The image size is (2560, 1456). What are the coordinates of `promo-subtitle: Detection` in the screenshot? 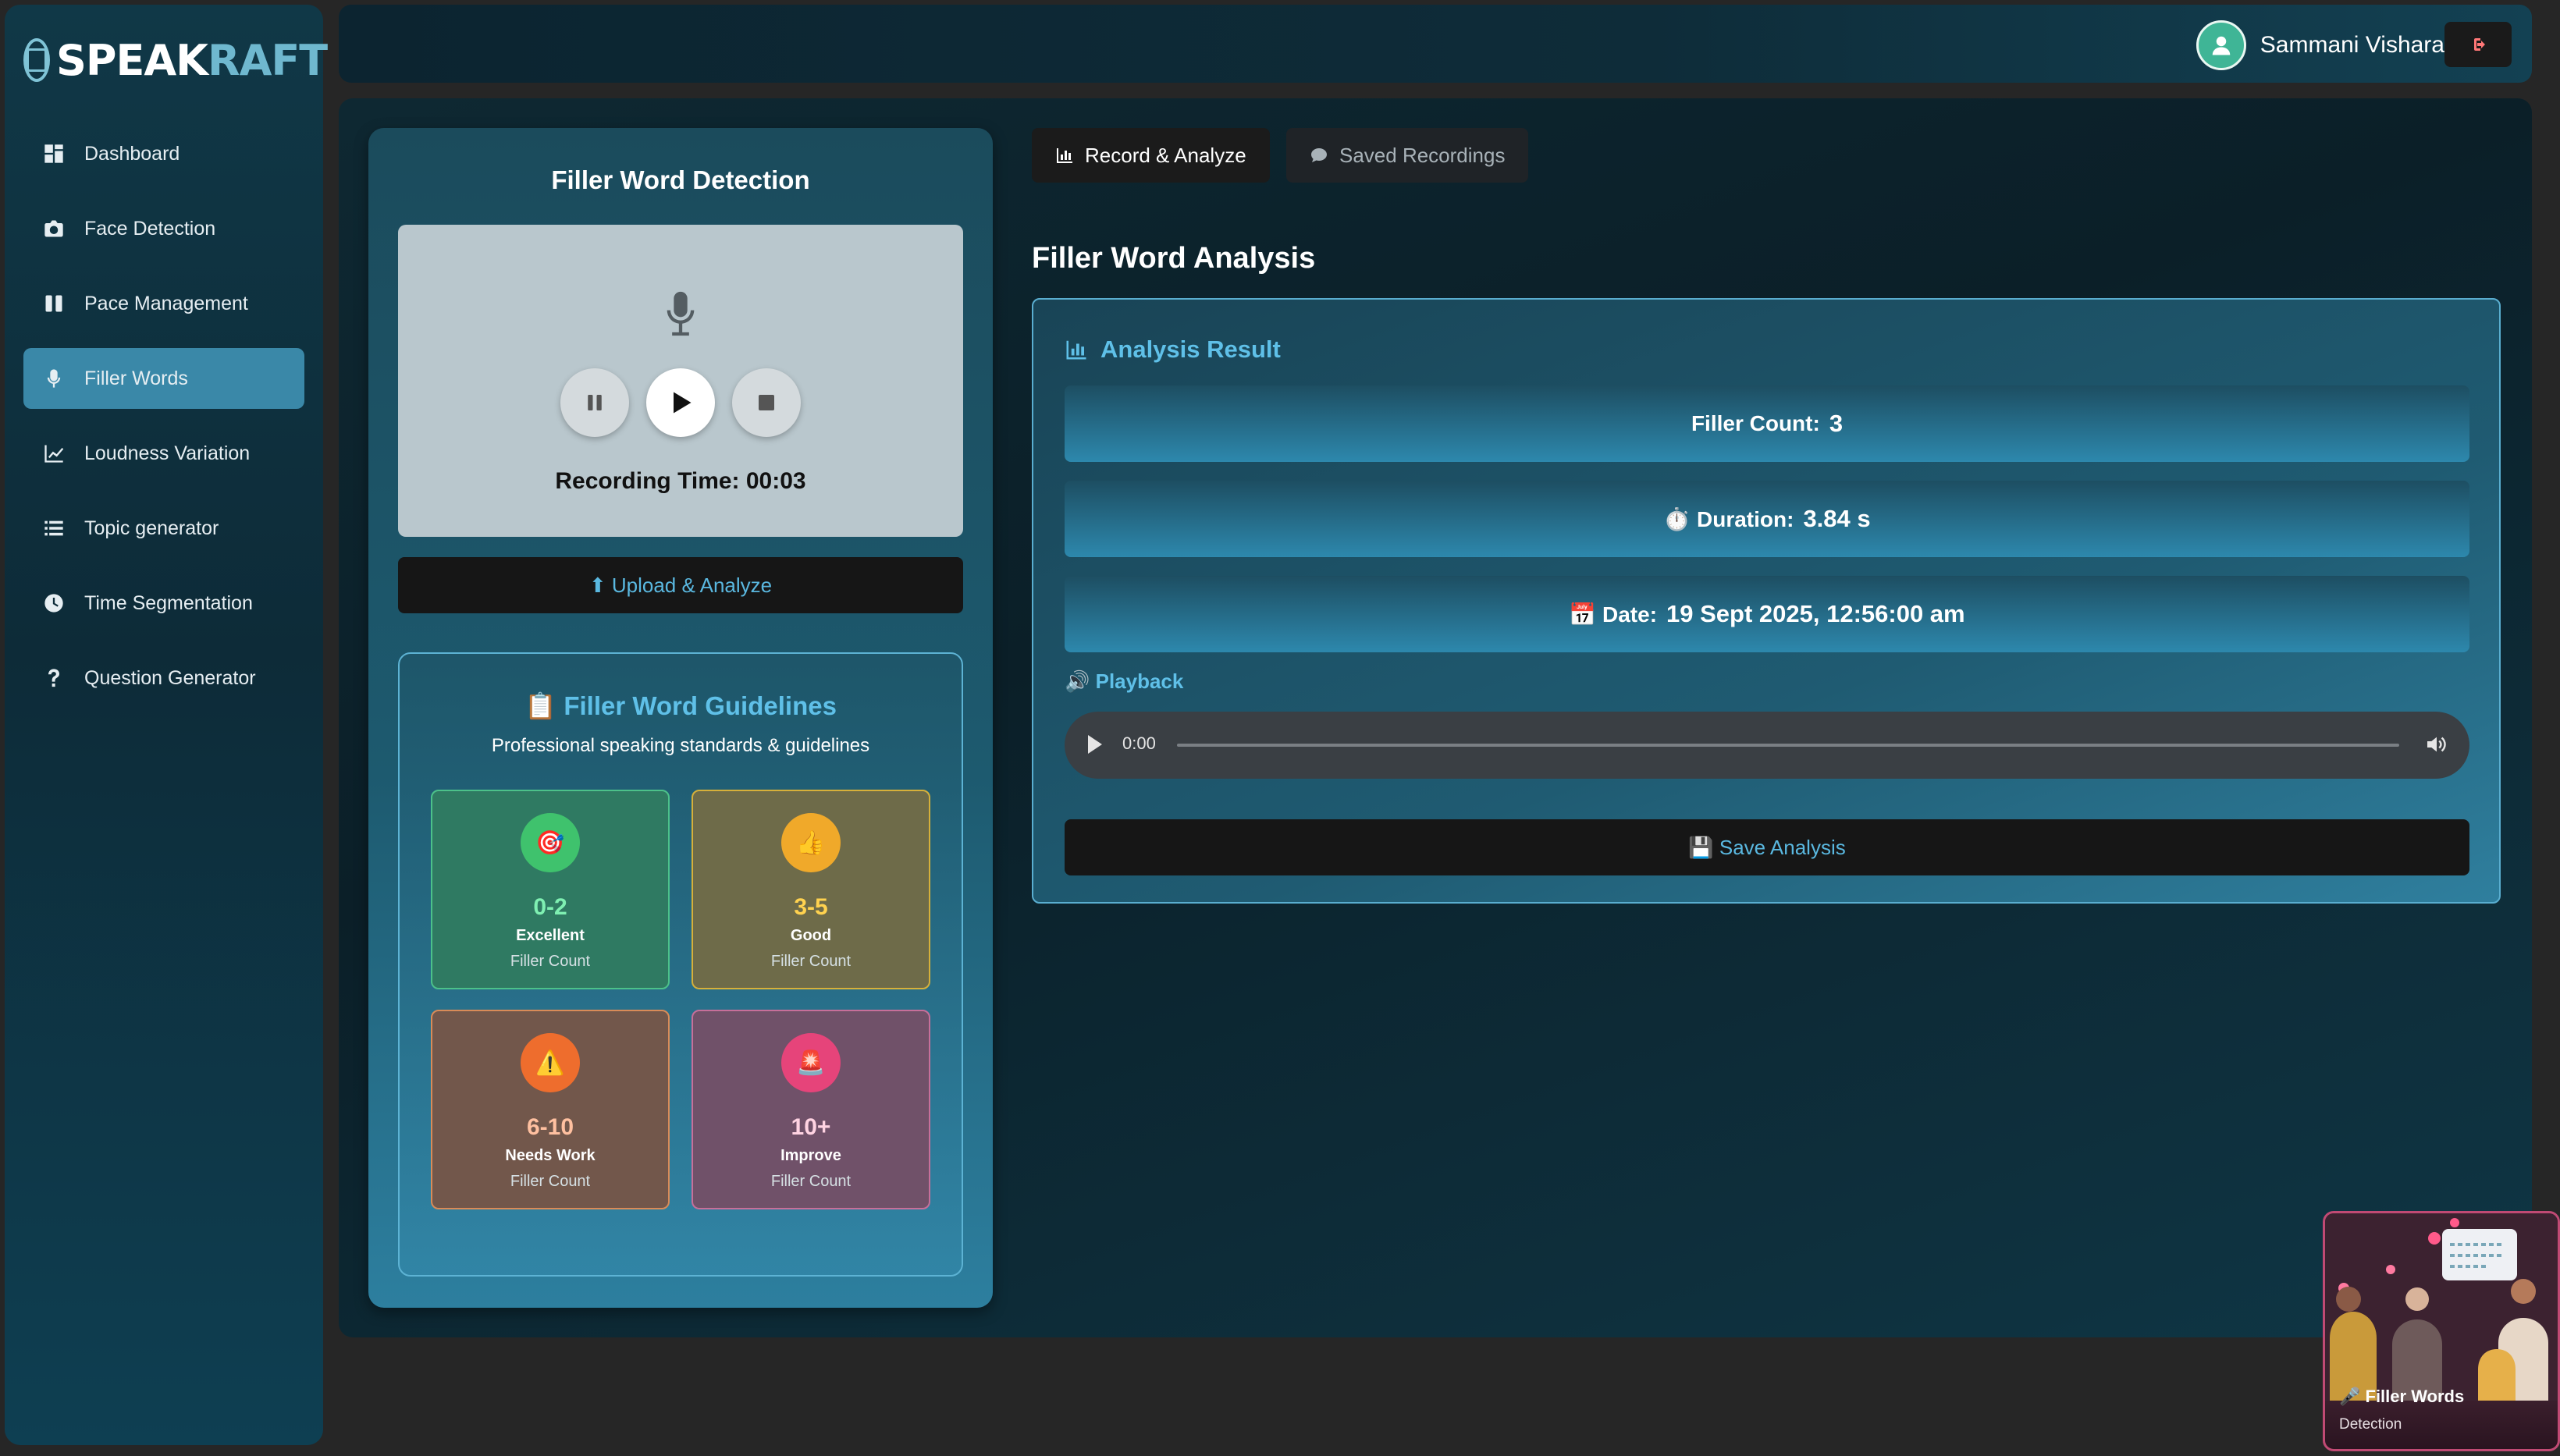 It's located at (2370, 1425).